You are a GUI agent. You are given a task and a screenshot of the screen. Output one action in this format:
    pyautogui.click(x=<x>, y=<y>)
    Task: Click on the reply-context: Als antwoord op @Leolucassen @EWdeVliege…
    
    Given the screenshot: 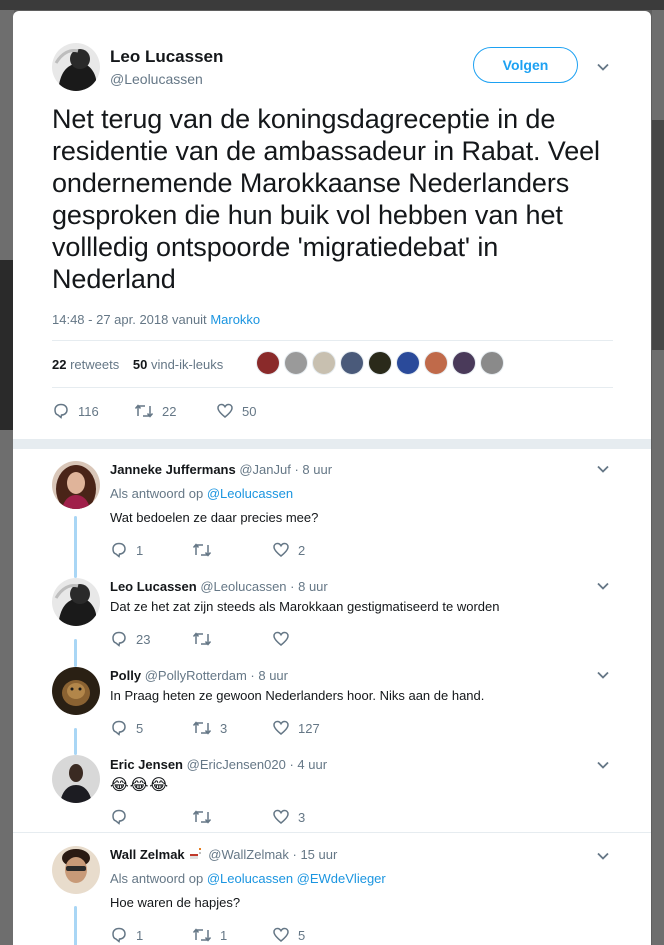 What is the action you would take?
    pyautogui.click(x=248, y=878)
    